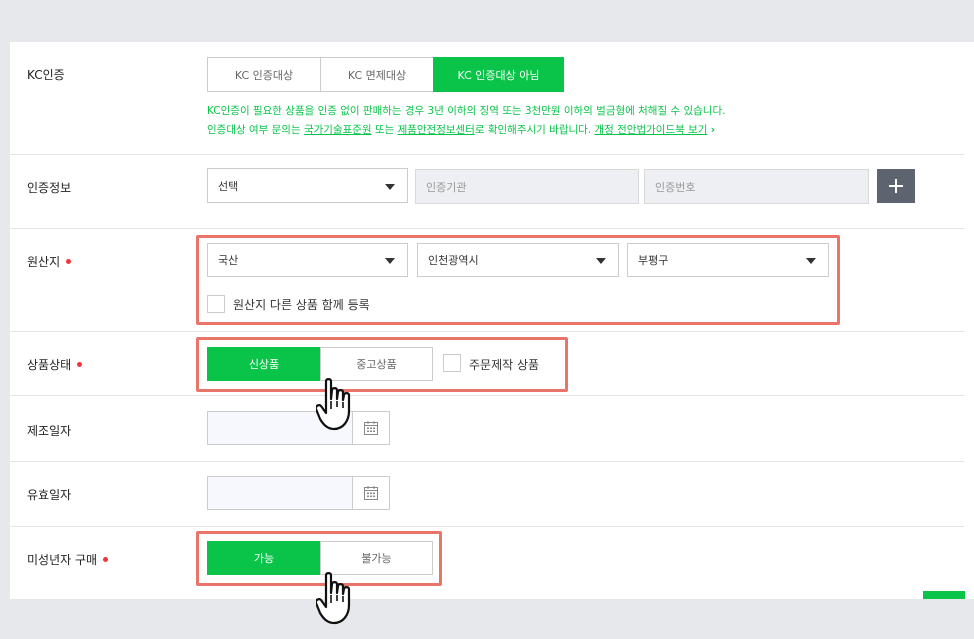 Image resolution: width=974 pixels, height=639 pixels. Describe the element at coordinates (487, 563) in the screenshot. I see `minor-row: 미성년자 구매` at that location.